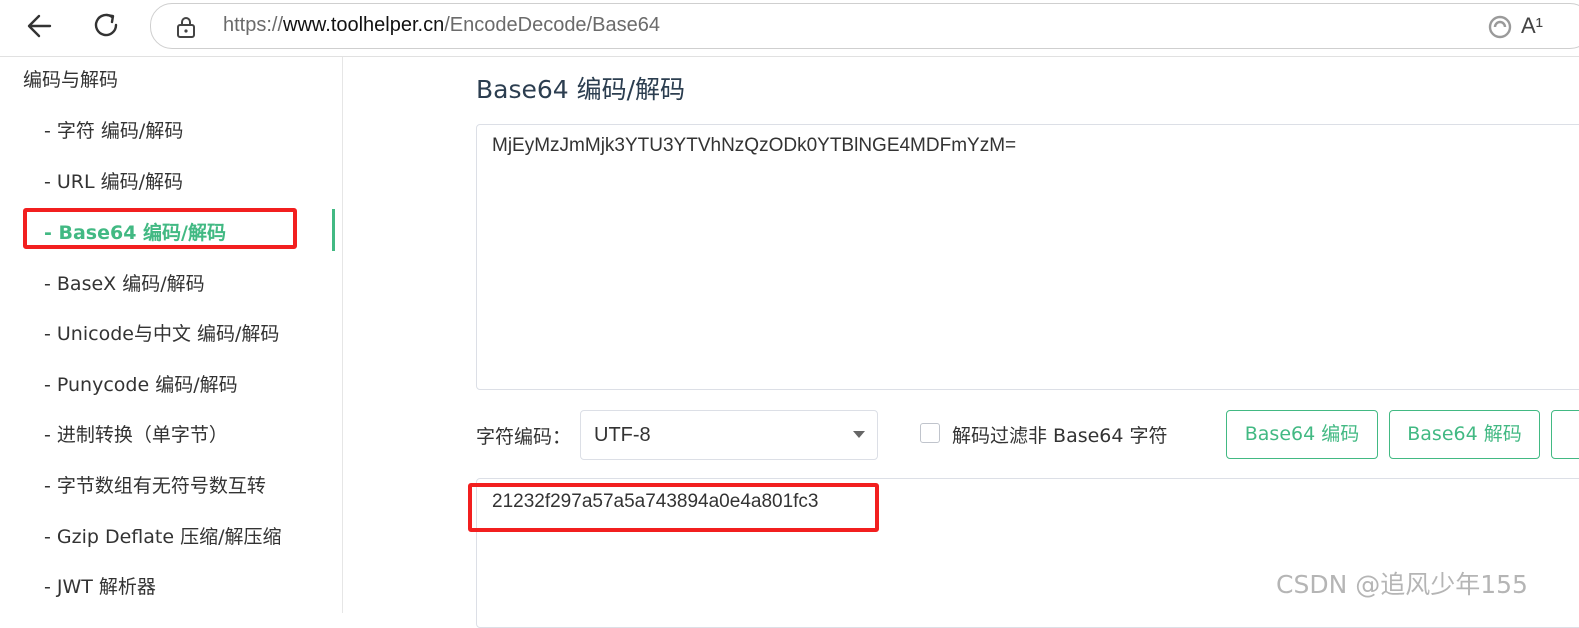  Describe the element at coordinates (552, 25) in the screenshot. I see `url-path: /EncodeDecode/Base64` at that location.